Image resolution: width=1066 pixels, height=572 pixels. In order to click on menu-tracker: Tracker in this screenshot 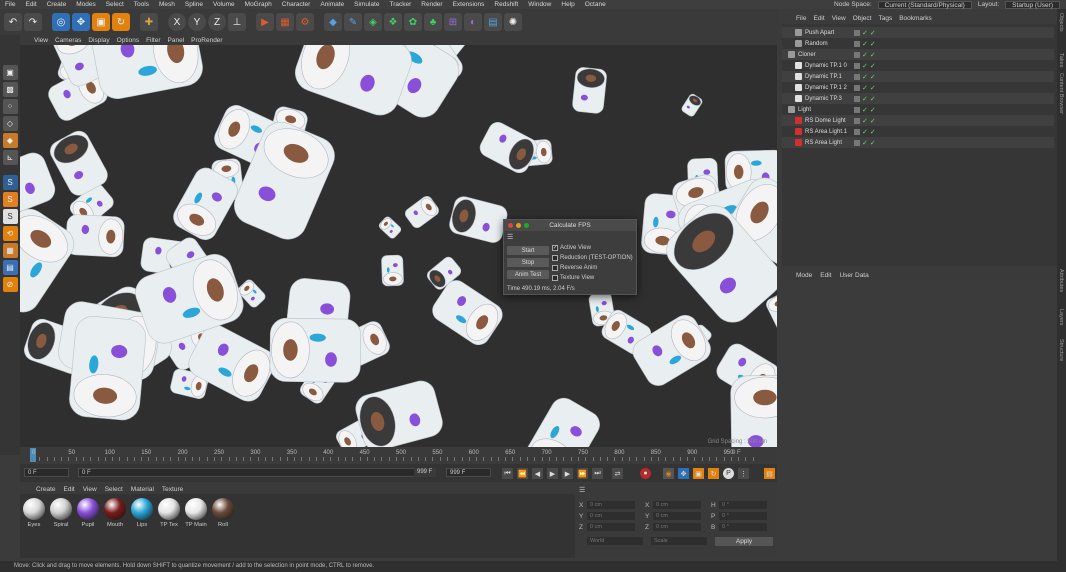, I will do `click(400, 4)`.